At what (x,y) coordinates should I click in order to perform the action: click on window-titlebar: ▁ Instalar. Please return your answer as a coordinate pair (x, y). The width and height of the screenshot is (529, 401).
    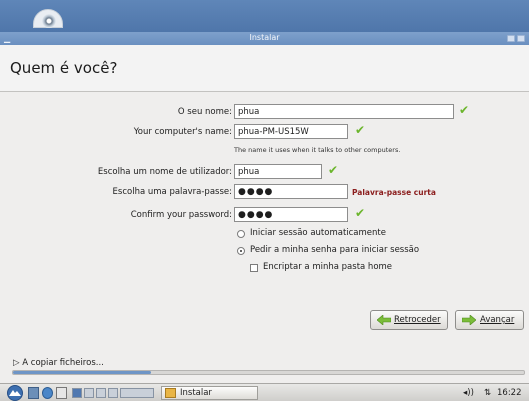
    Looking at the image, I should click on (264, 38).